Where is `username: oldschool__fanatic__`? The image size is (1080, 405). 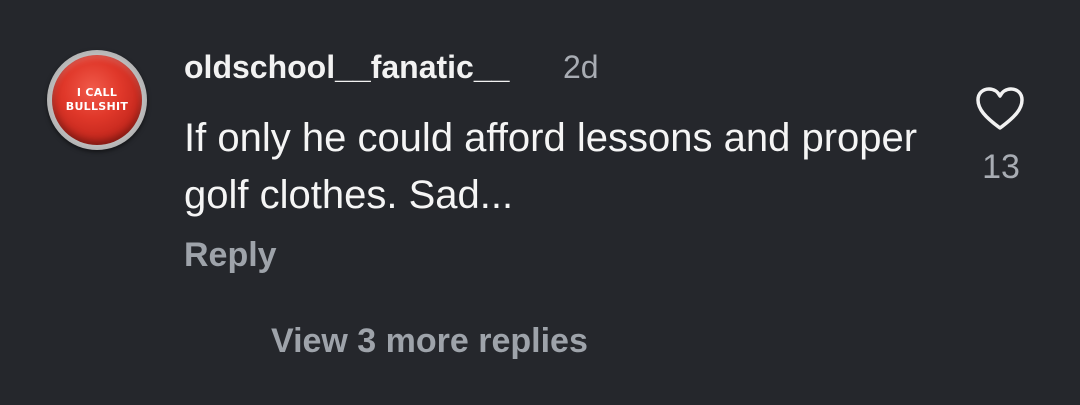 username: oldschool__fanatic__ is located at coordinates (346, 67).